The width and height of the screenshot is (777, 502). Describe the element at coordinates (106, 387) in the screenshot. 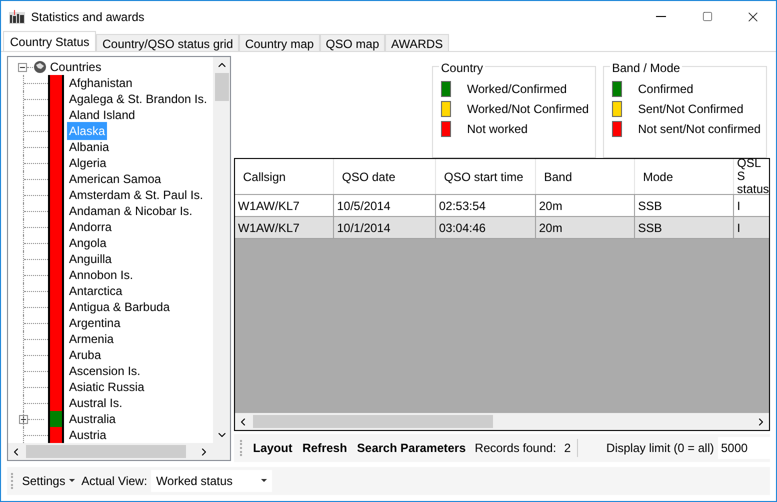

I see `tree-item: Asiatic Russia` at that location.